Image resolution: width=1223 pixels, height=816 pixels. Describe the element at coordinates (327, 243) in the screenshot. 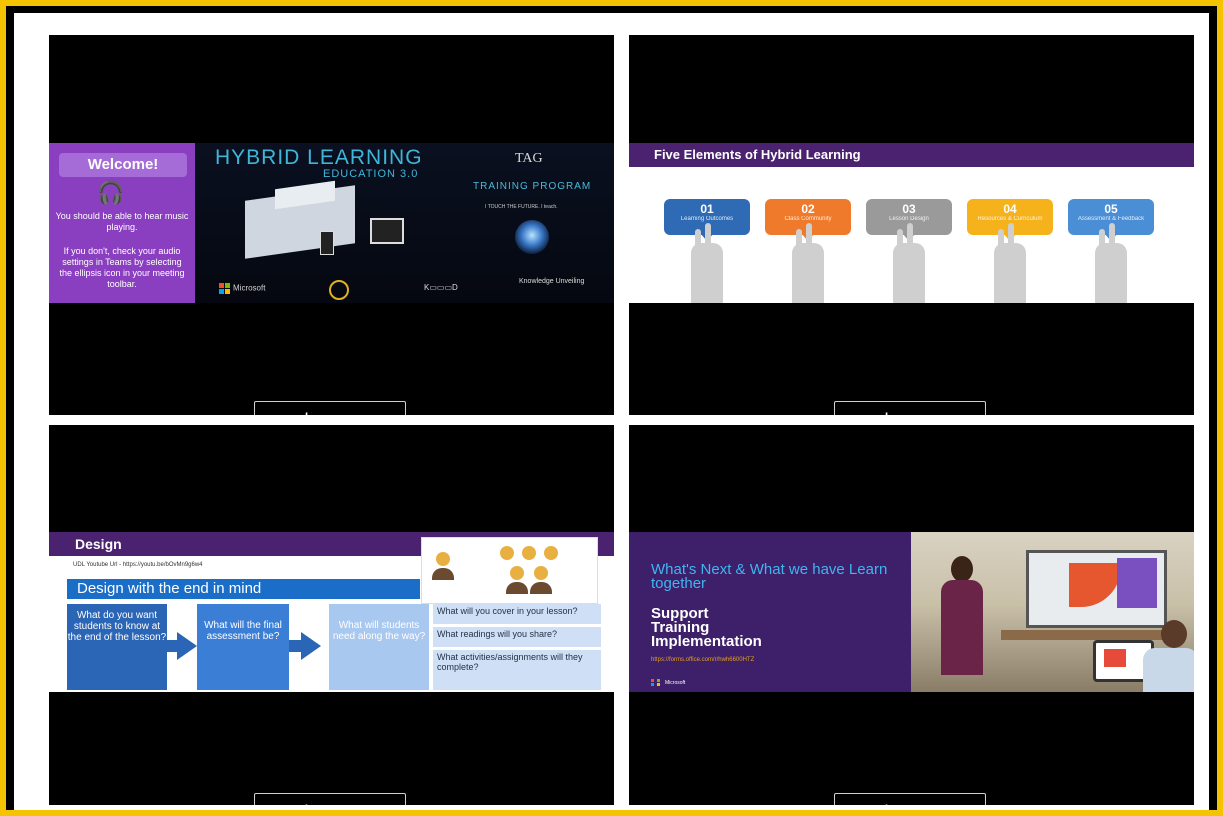

I see `phone-icon` at that location.